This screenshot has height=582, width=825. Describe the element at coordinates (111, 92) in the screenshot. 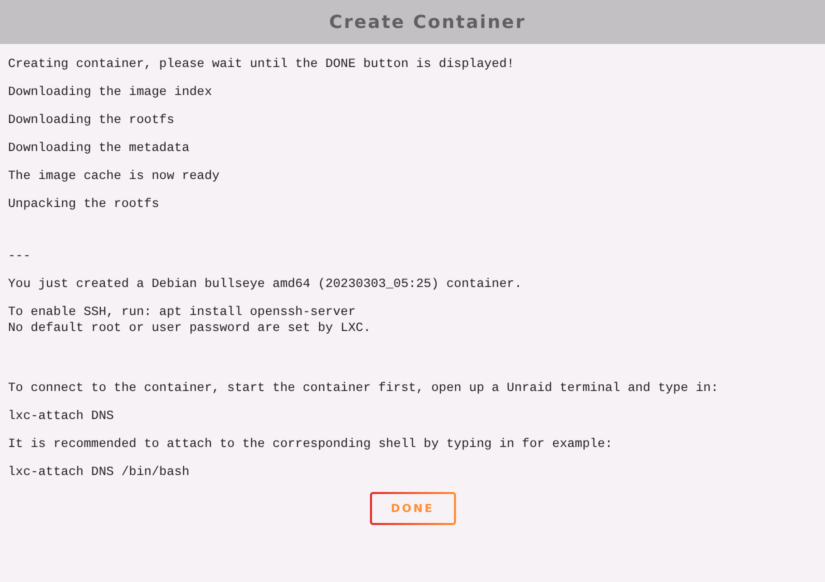

I see `log-text: Downloading the image index` at that location.